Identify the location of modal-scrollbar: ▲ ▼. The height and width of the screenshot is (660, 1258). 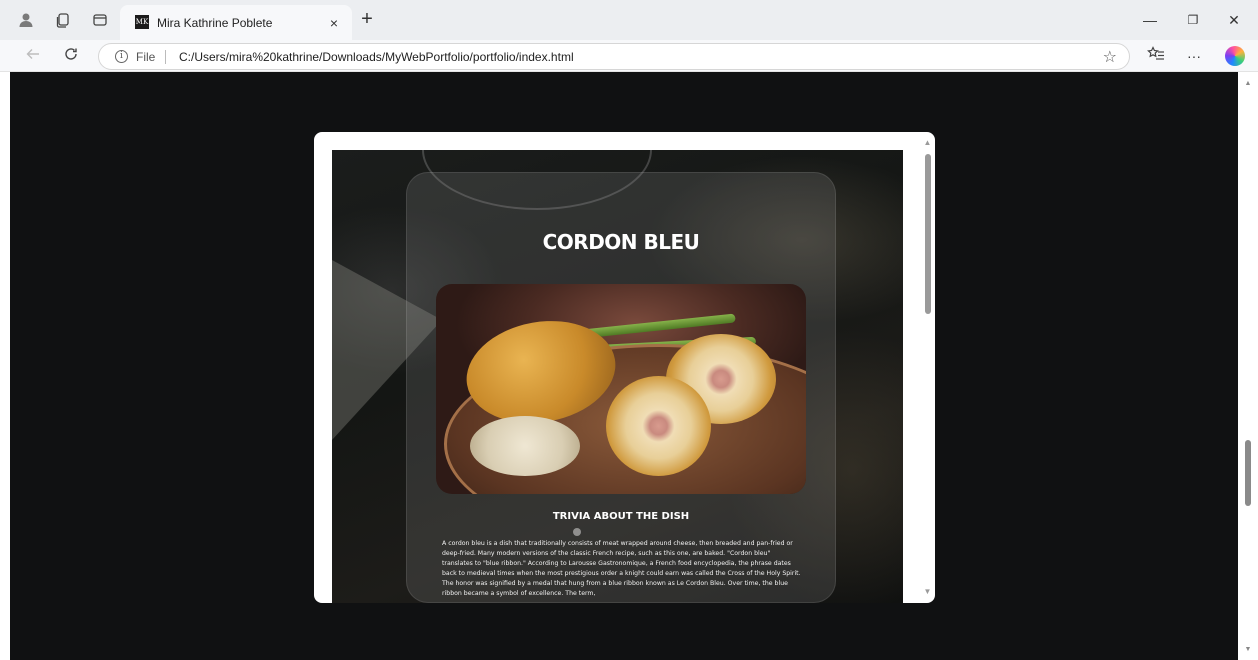
(927, 367).